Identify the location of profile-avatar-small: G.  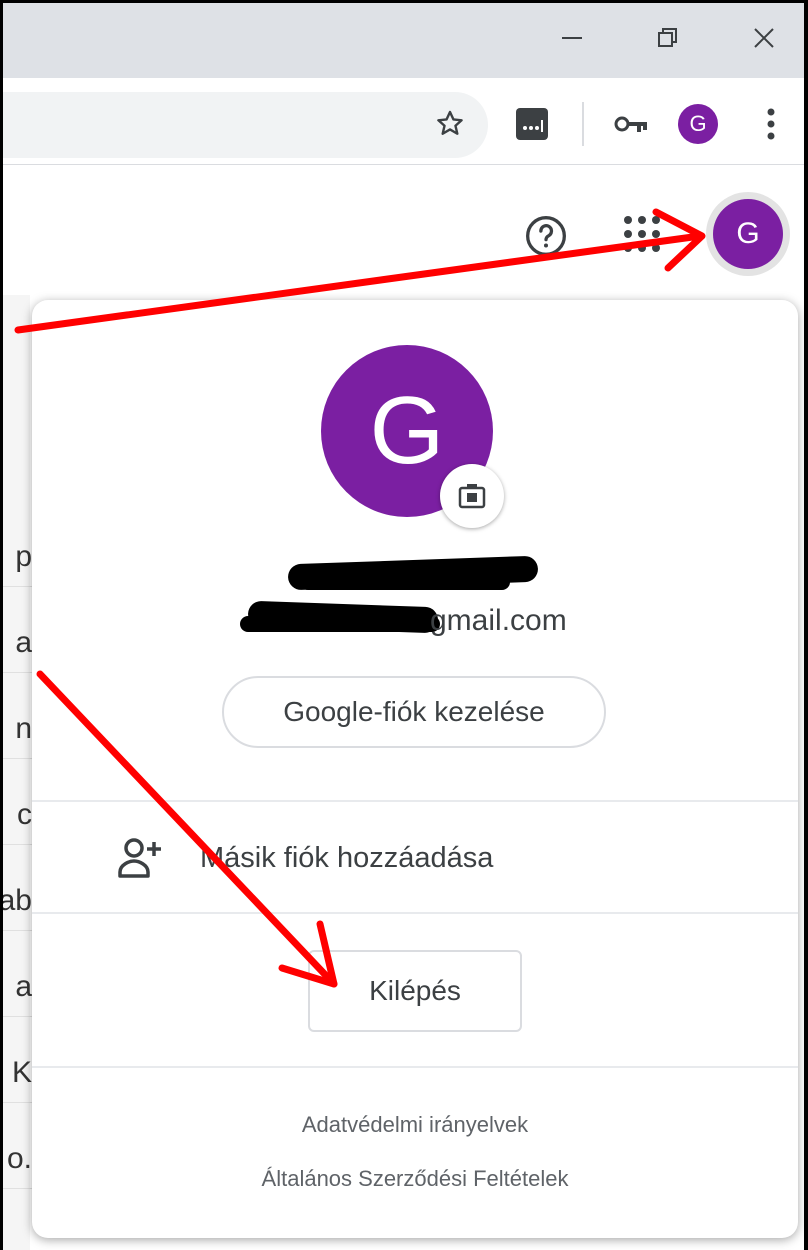
(698, 124).